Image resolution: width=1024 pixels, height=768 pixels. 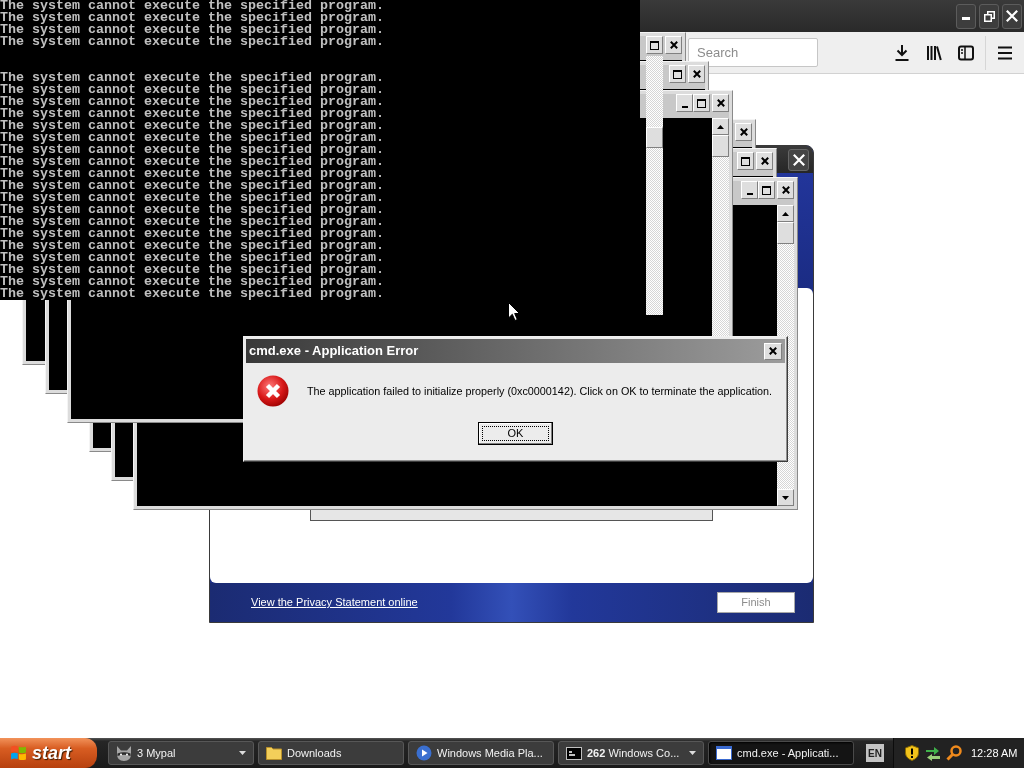 I want to click on animal-head-icon, so click(x=124, y=753).